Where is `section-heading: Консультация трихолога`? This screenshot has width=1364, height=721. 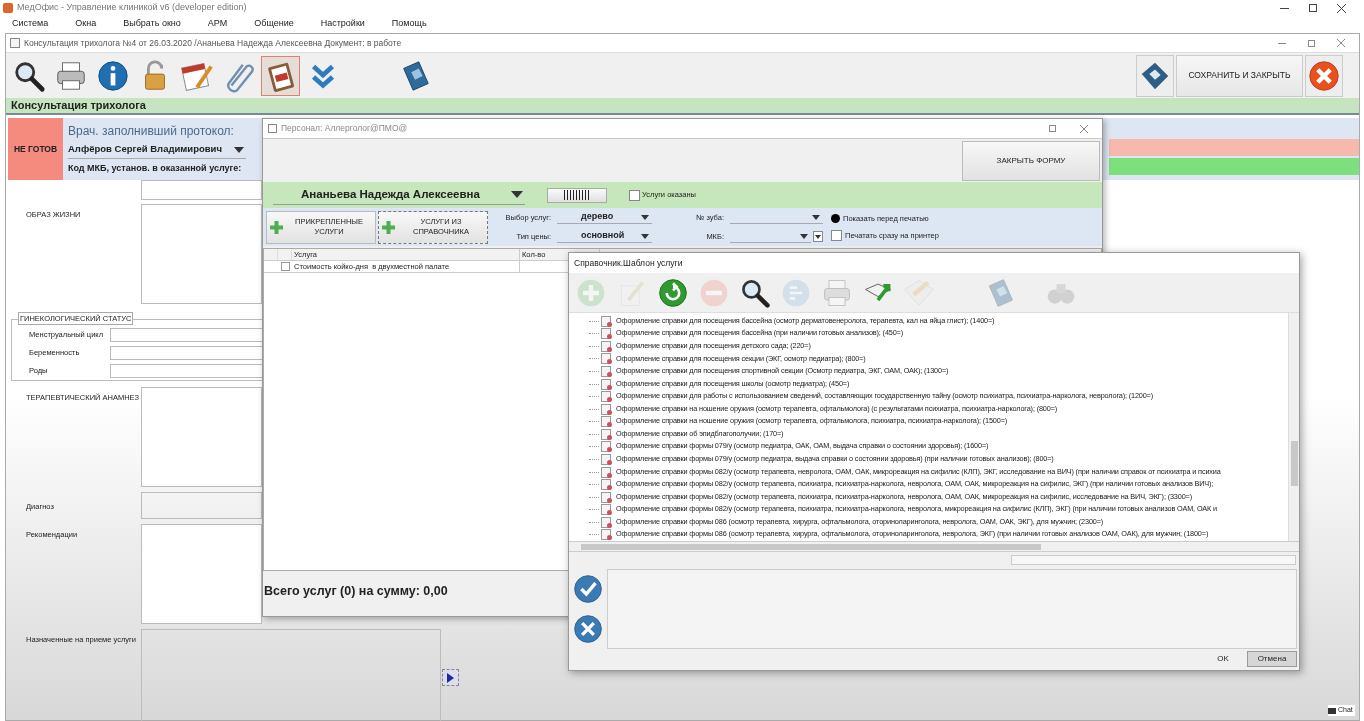 section-heading: Консультация трихолога is located at coordinates (682, 106).